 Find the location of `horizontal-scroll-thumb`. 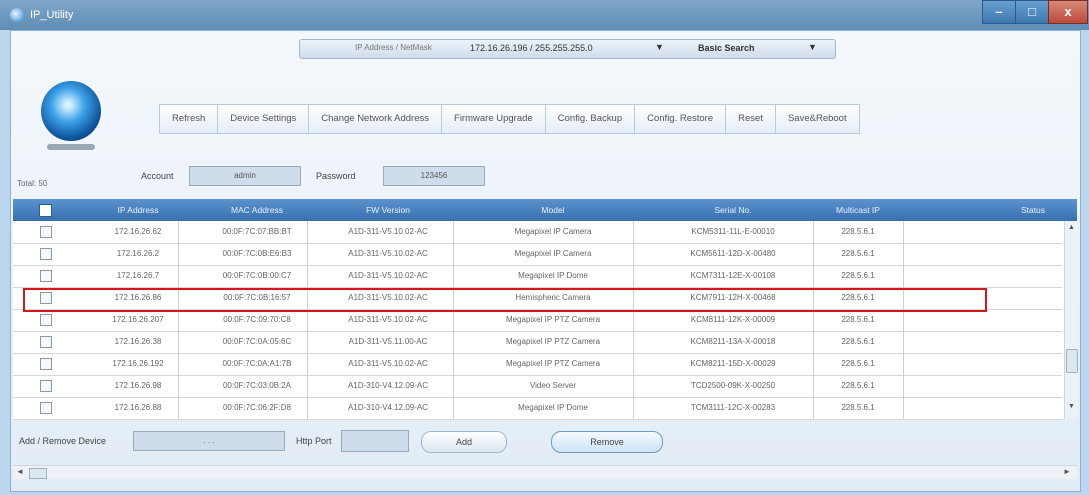

horizontal-scroll-thumb is located at coordinates (38, 473).